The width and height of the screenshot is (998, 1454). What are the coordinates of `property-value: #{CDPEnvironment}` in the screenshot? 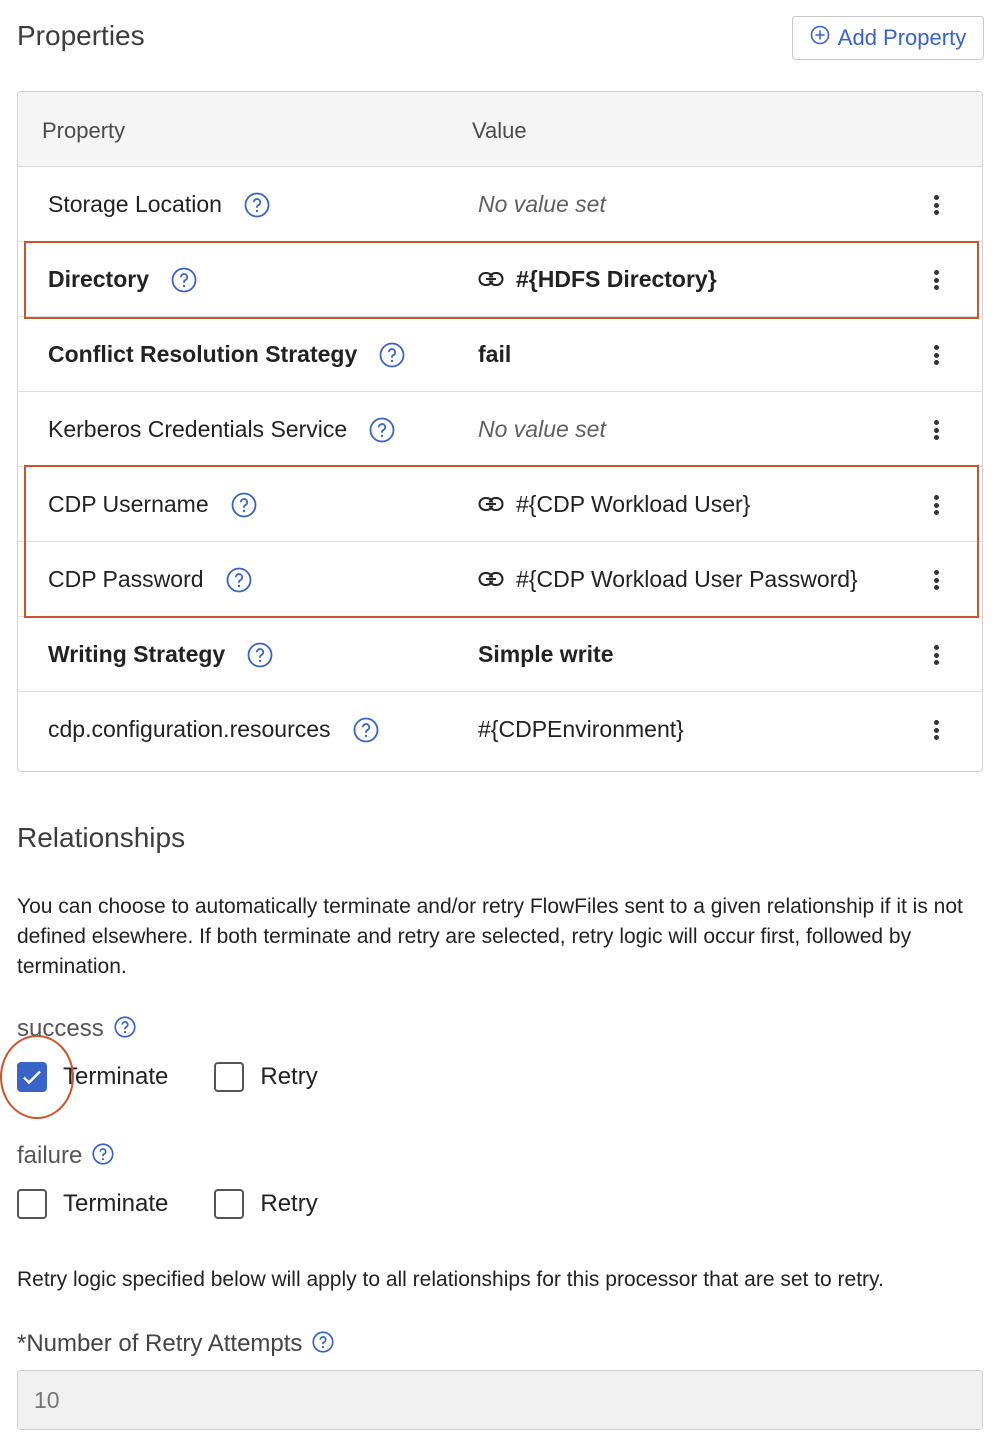 It's located at (581, 729).